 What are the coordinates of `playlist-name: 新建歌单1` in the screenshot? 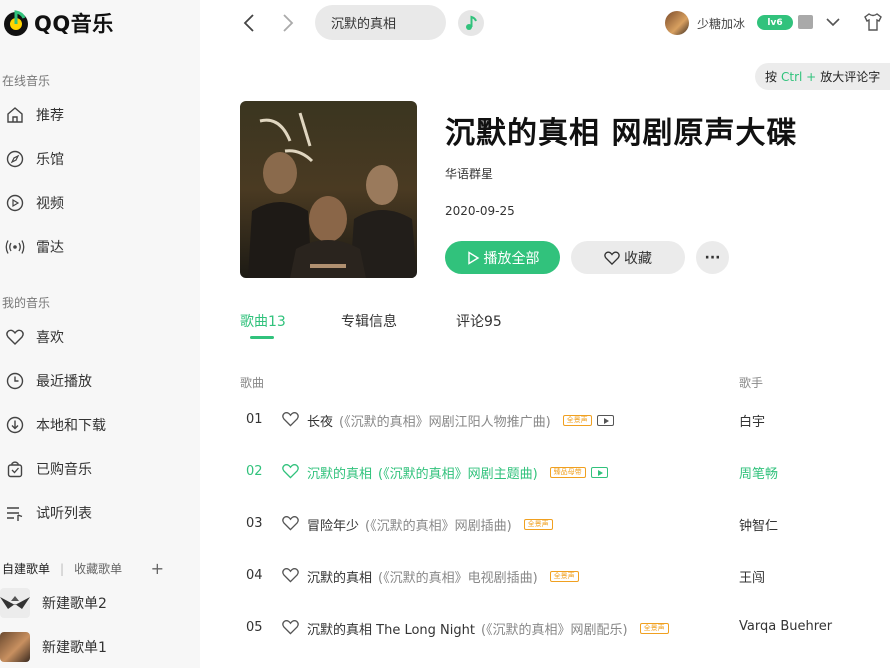 It's located at (74, 648).